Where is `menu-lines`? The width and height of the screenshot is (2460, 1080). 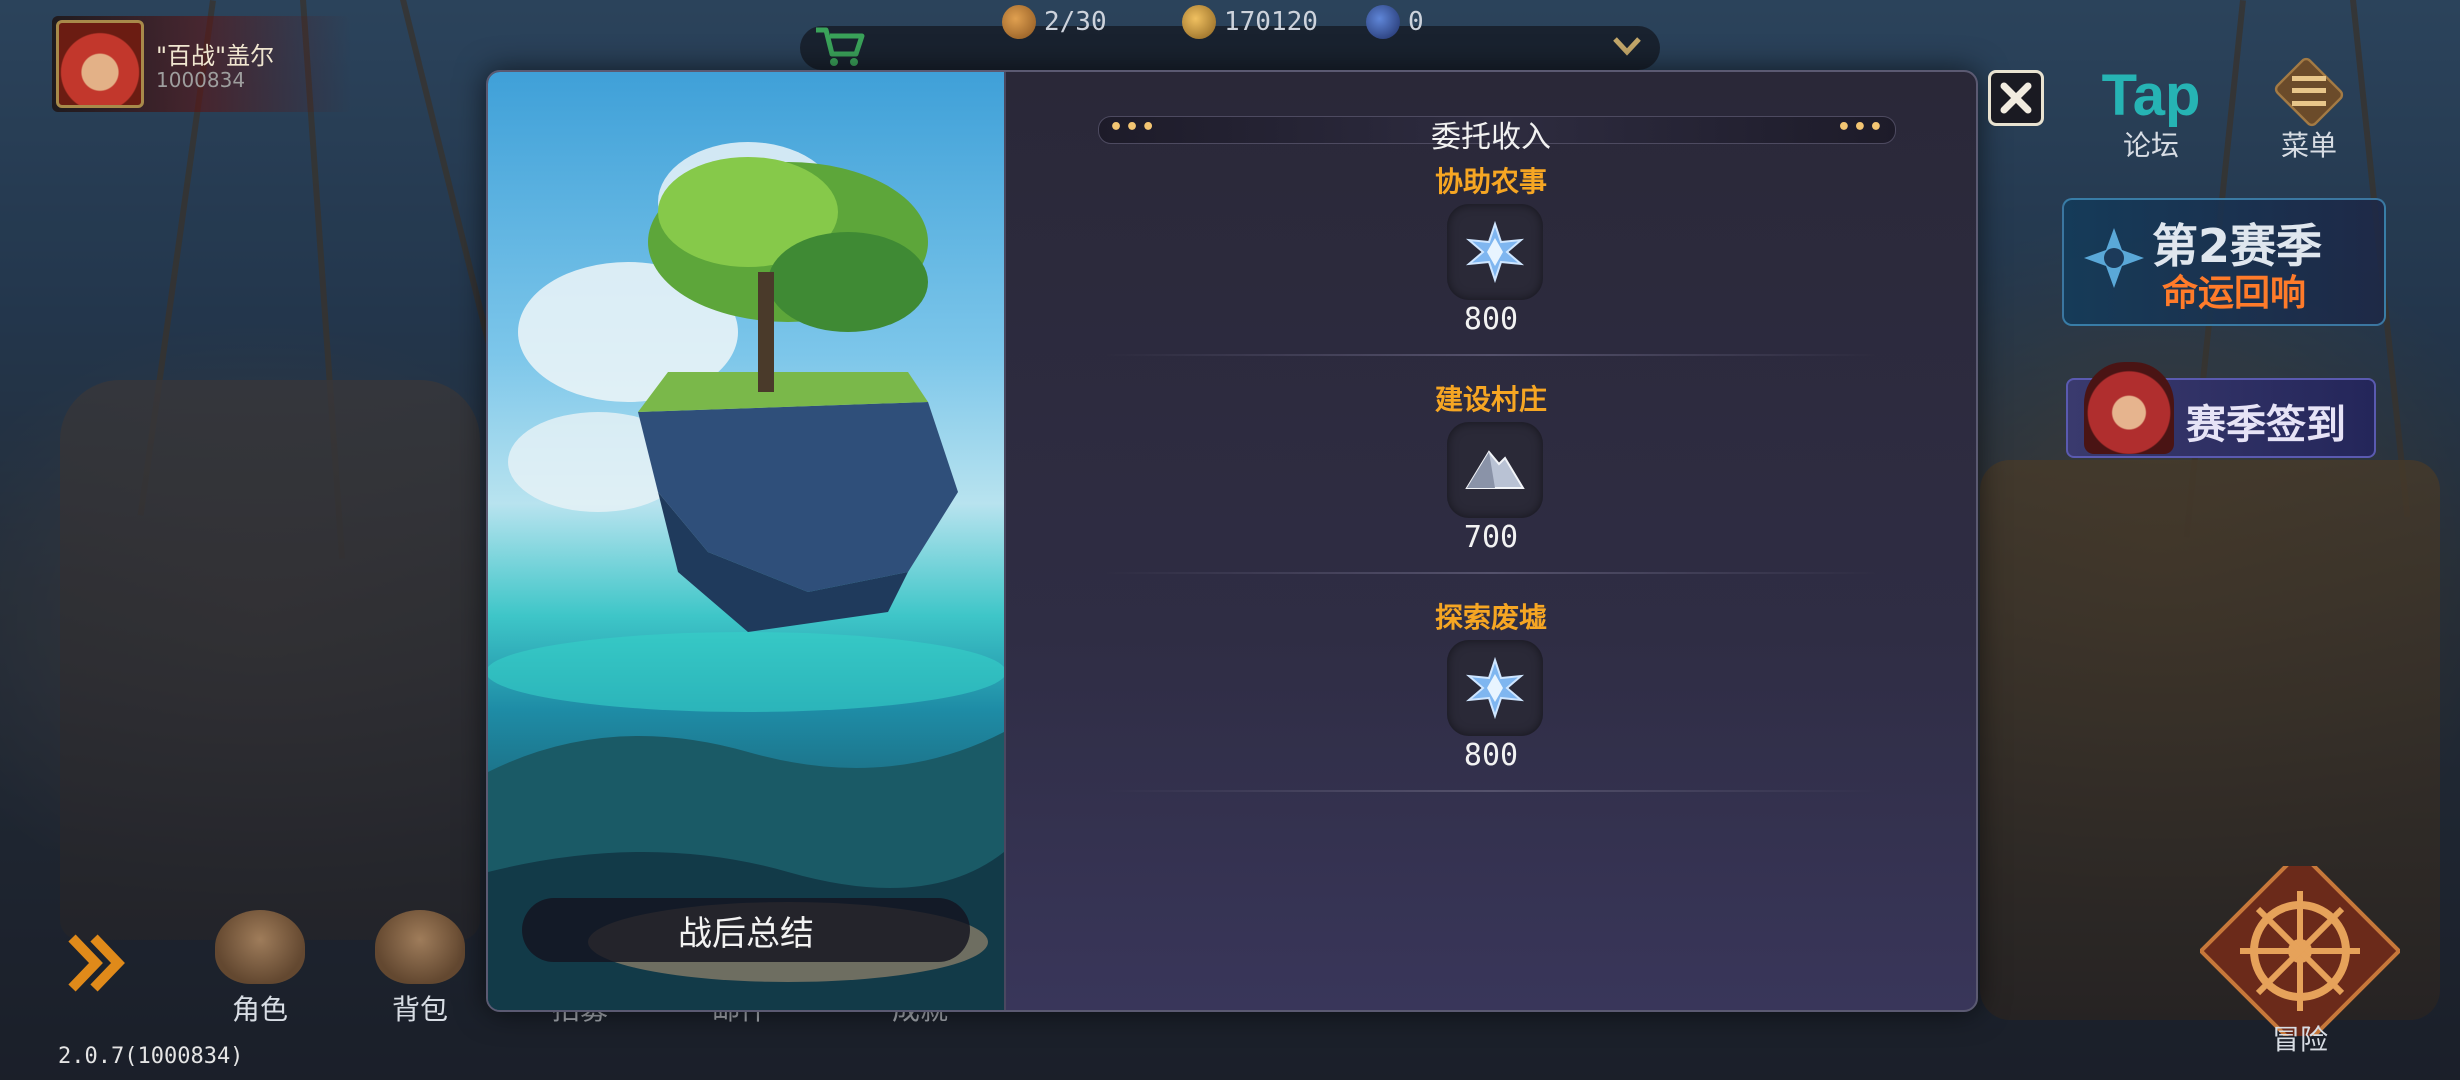
menu-lines is located at coordinates (2309, 91).